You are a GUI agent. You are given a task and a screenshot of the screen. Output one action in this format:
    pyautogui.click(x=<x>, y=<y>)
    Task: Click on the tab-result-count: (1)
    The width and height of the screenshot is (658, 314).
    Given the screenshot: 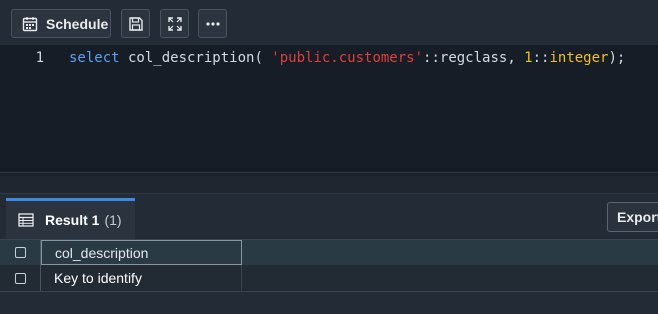 What is the action you would take?
    pyautogui.click(x=113, y=220)
    